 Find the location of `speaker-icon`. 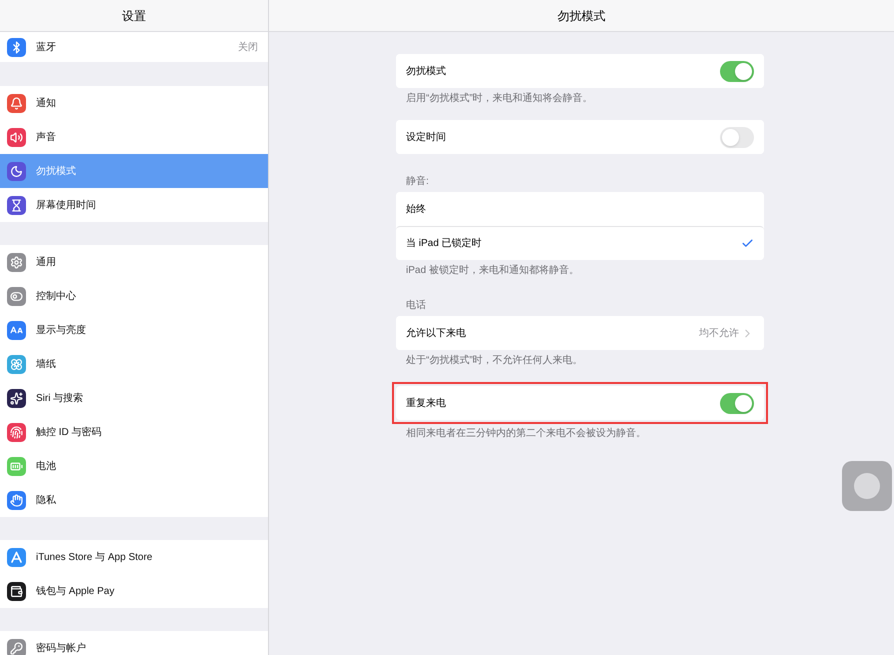

speaker-icon is located at coordinates (16, 137).